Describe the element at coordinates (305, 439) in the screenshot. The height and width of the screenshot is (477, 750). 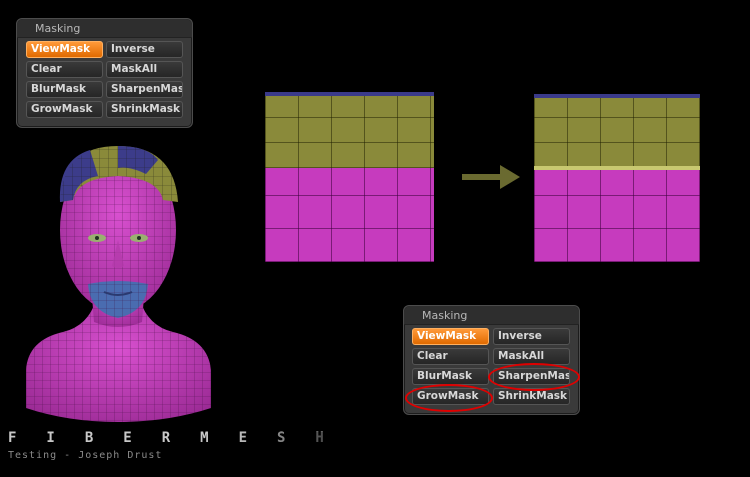
I see `title-fade-overlay` at that location.